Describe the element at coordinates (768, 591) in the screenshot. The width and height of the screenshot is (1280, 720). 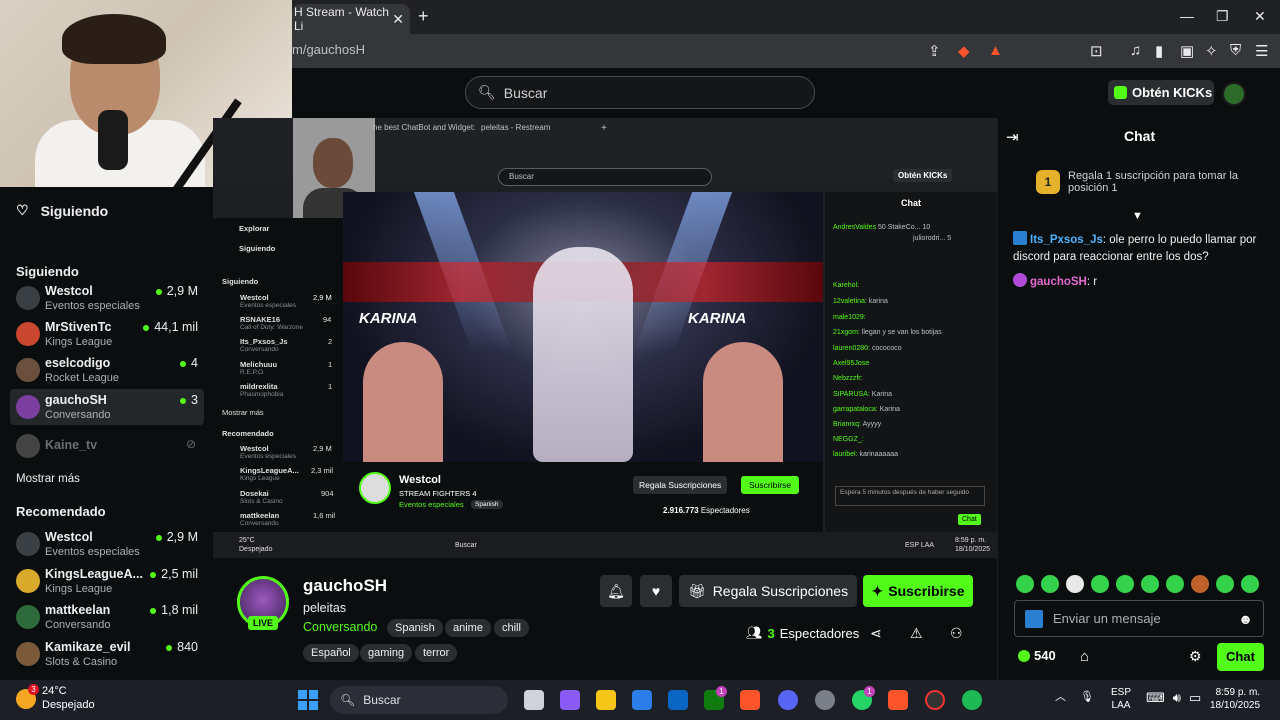
I see `gift-subs-button: 🎁︎ Regala Suscripciones` at that location.